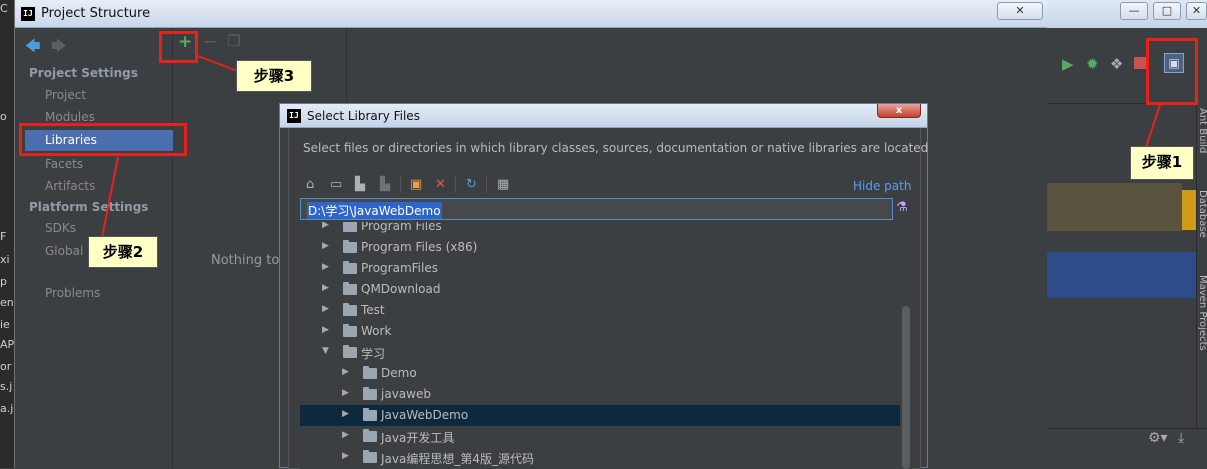  Describe the element at coordinates (219, 64) in the screenshot. I see `step3-connector` at that location.